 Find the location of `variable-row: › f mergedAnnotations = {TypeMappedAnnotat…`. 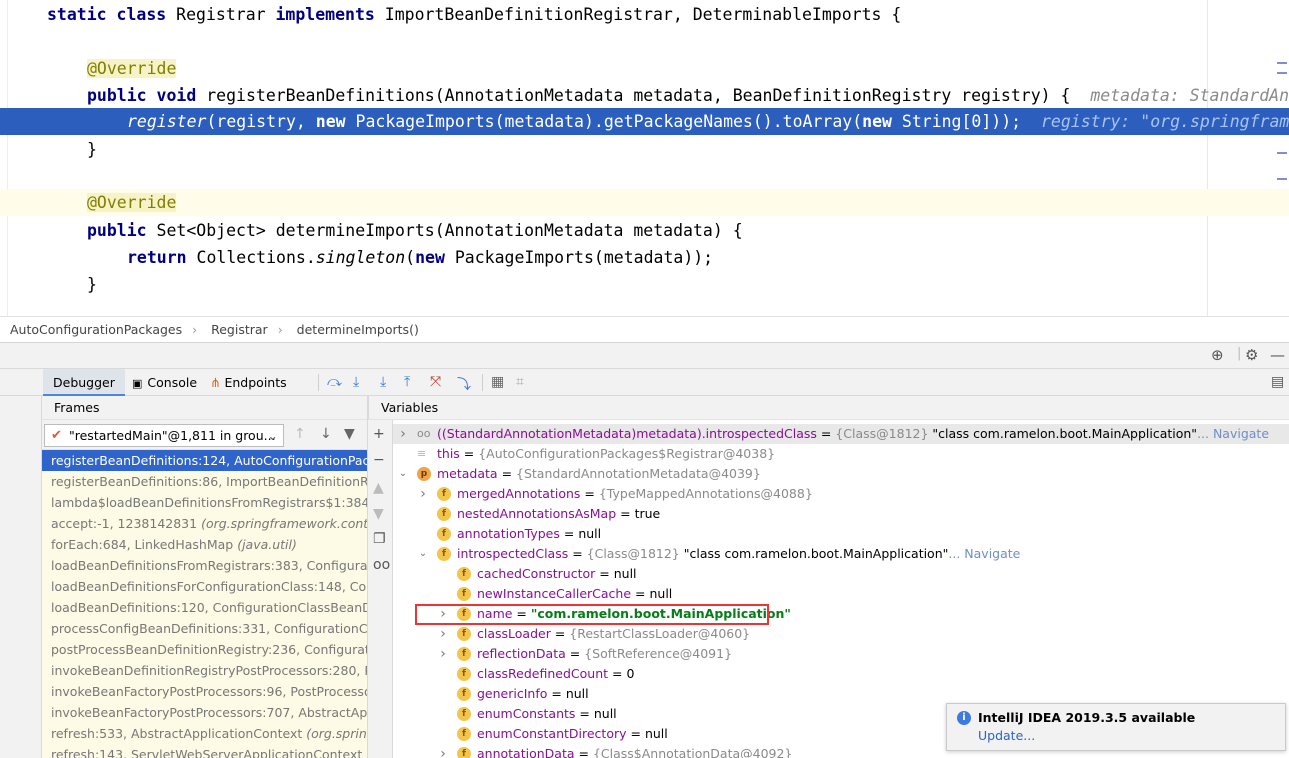

variable-row: › f mergedAnnotations = {TypeMappedAnnotat… is located at coordinates (841, 494).